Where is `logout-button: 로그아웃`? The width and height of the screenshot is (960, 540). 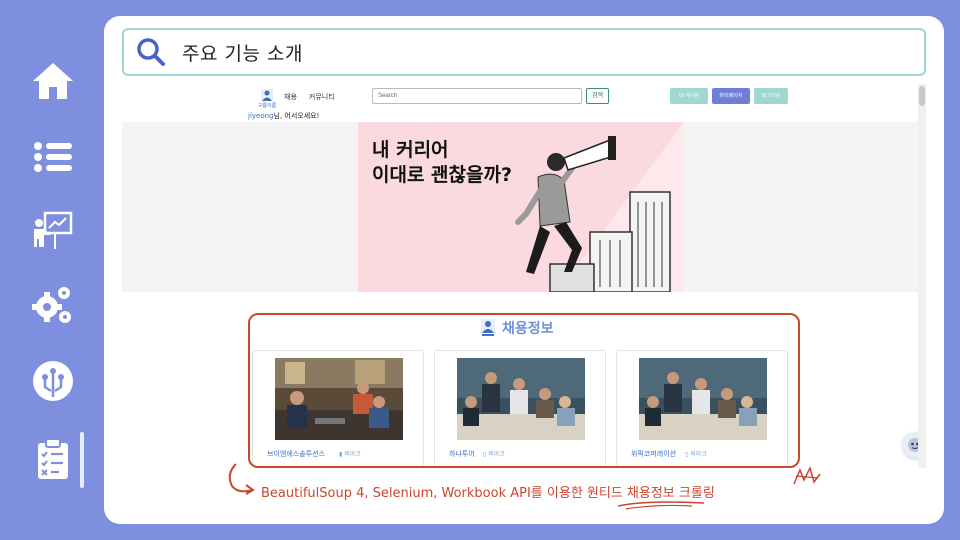 logout-button: 로그아웃 is located at coordinates (771, 96).